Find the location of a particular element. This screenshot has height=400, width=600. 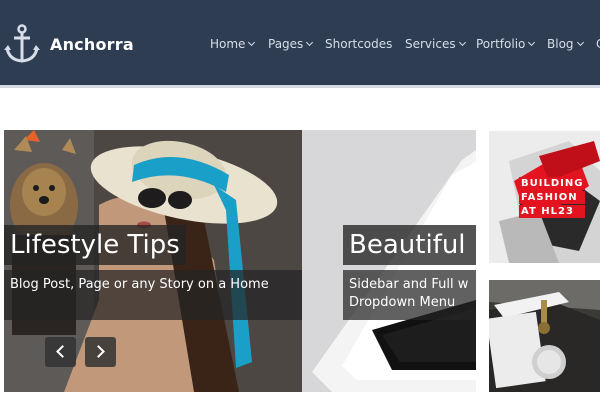

thumbnail-fashion: BUILDING FASHION AT HL23 is located at coordinates (544, 197).